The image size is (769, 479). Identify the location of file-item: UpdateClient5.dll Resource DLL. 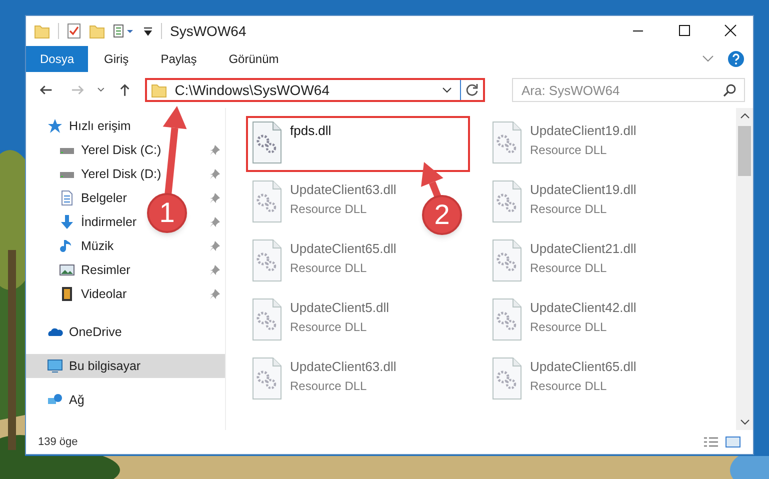
(321, 321).